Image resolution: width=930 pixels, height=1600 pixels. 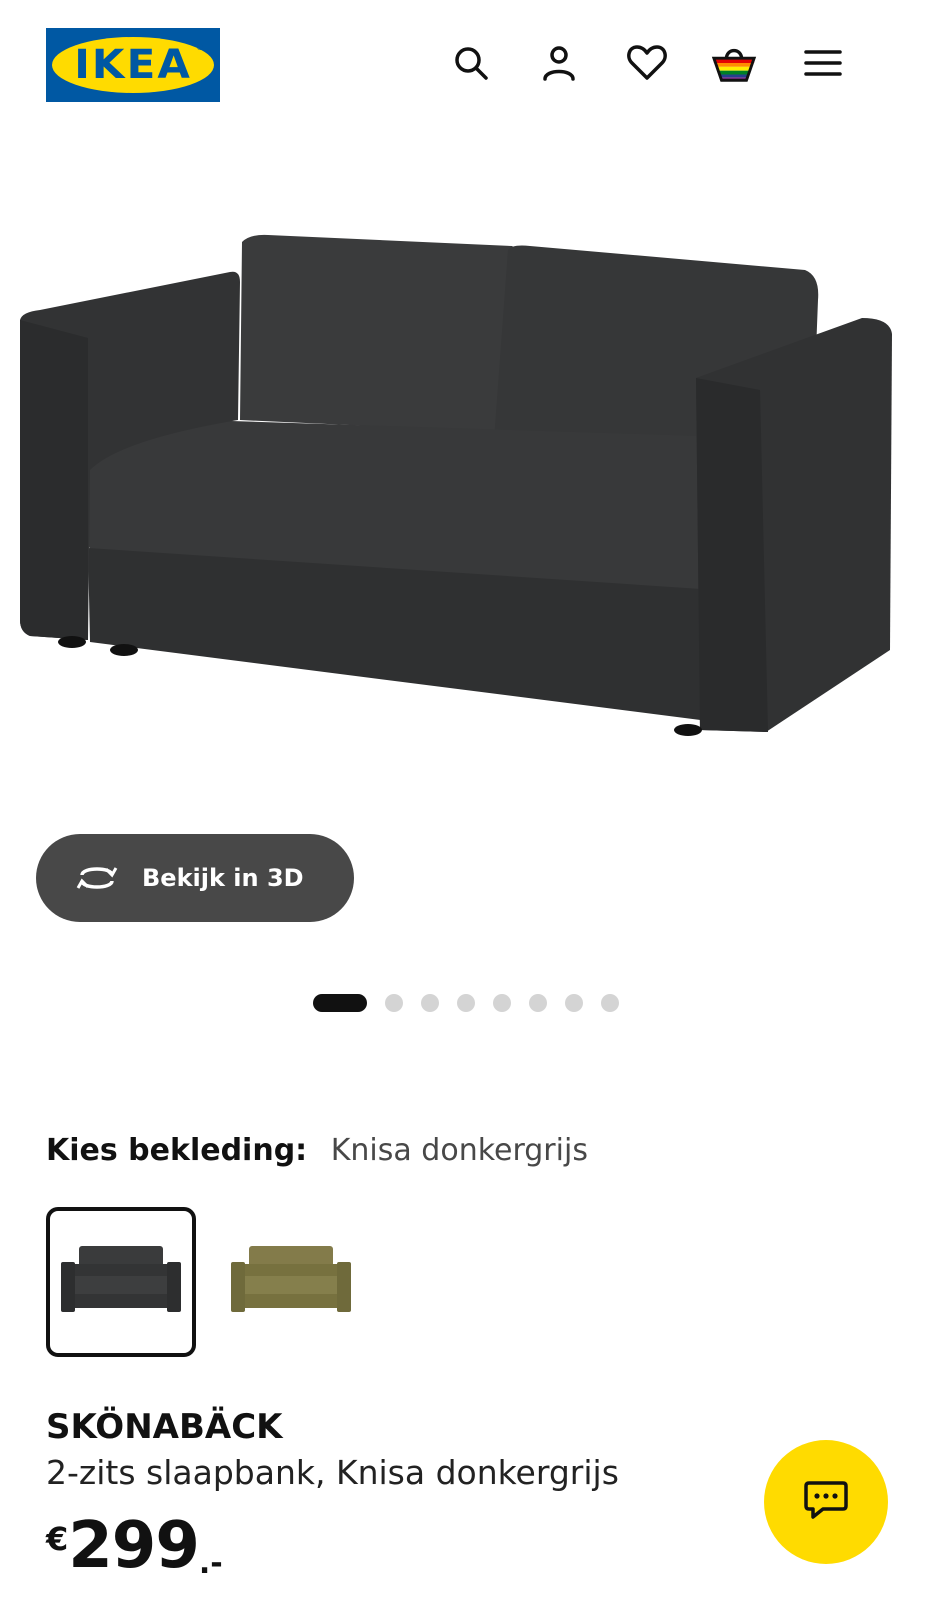 I want to click on basket-icon, so click(x=734, y=63).